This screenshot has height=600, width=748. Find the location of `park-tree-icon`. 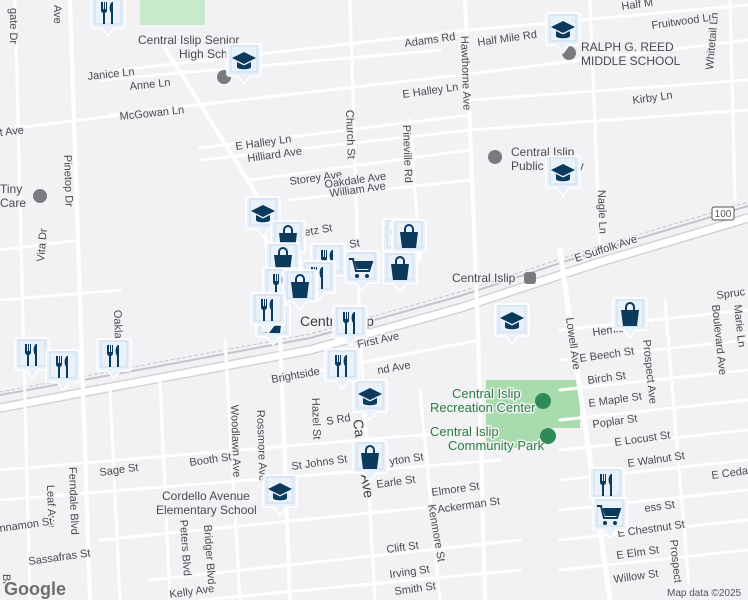

park-tree-icon is located at coordinates (548, 436).